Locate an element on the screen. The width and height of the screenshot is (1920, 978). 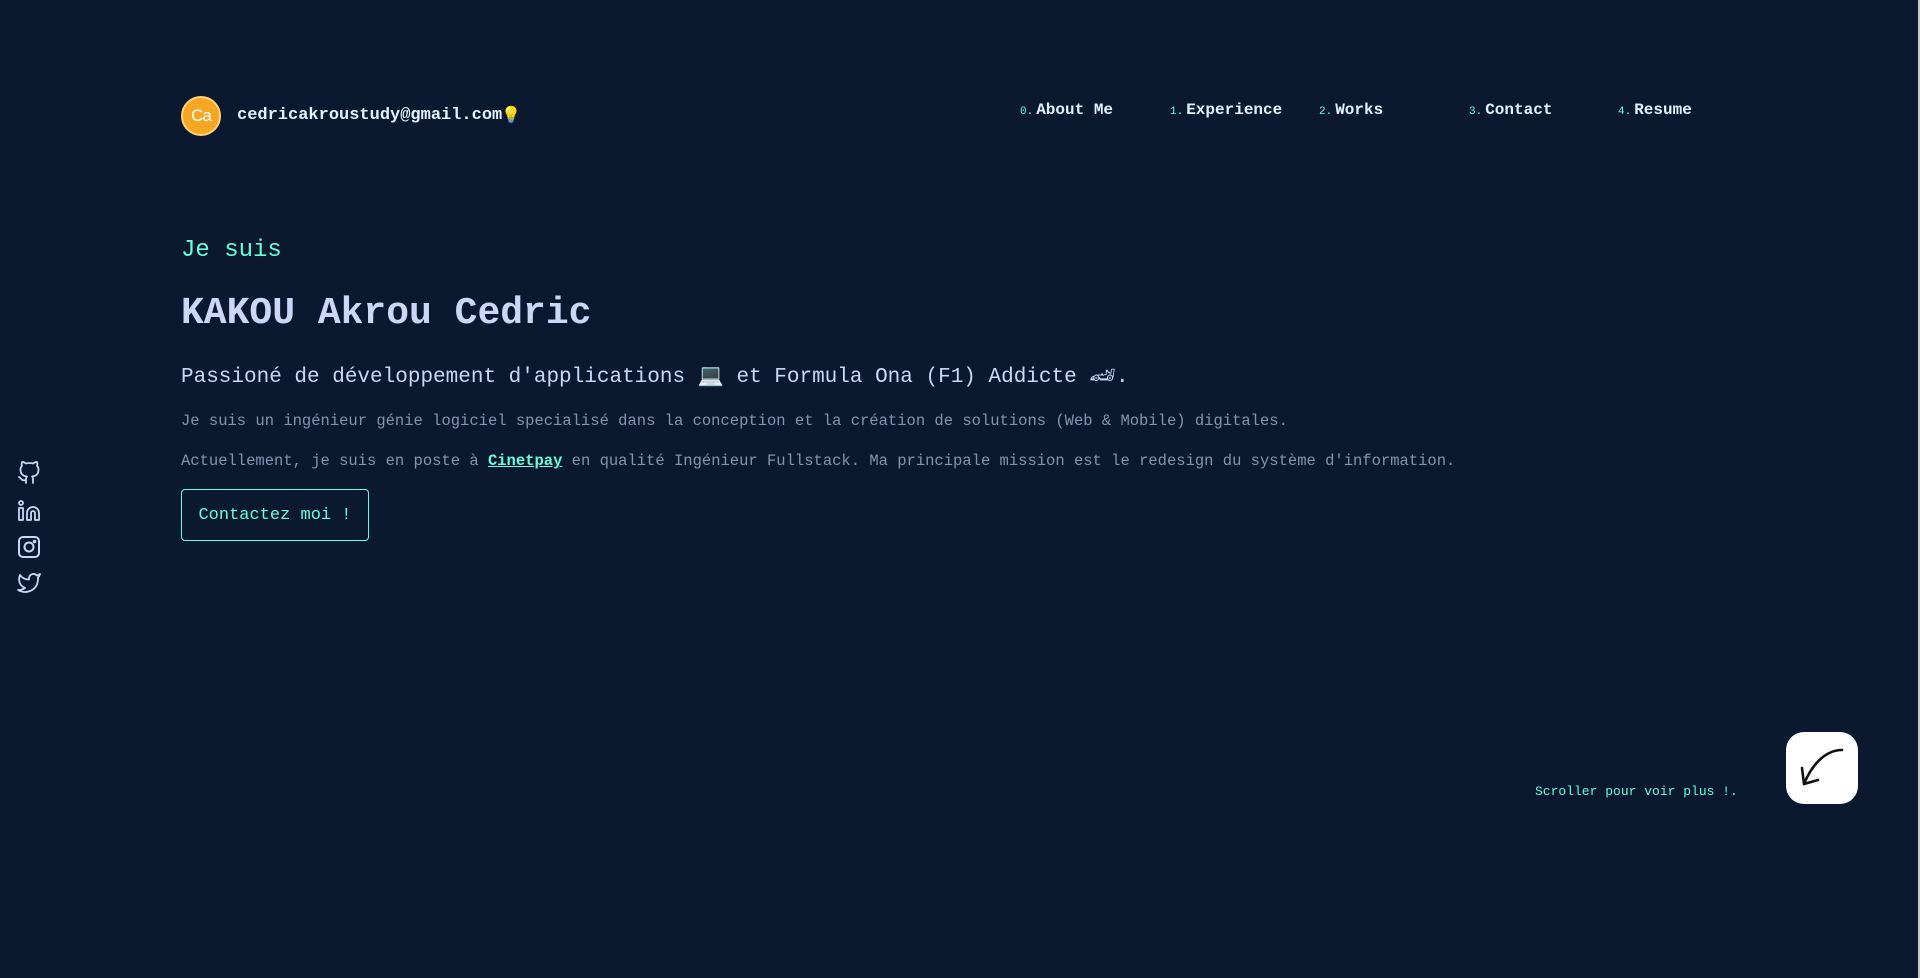
nav-item-works: 2. Works is located at coordinates (1351, 110).